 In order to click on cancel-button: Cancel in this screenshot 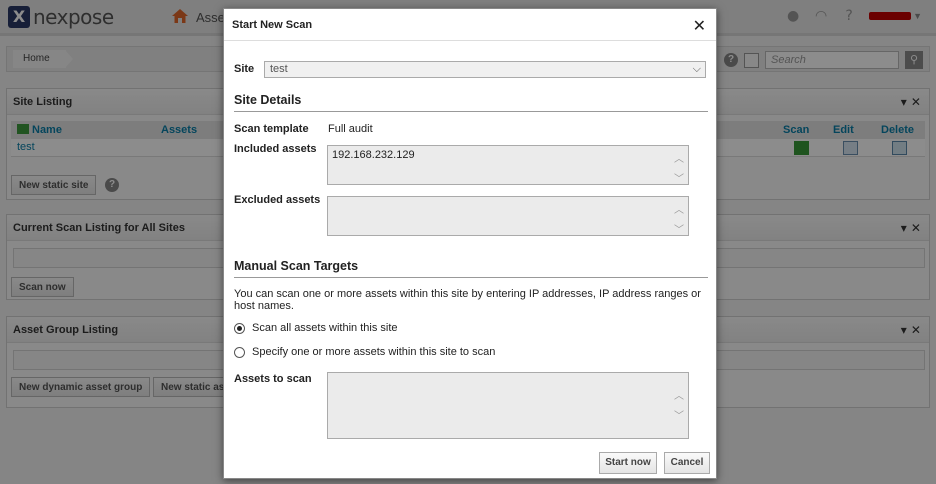, I will do `click(687, 463)`.